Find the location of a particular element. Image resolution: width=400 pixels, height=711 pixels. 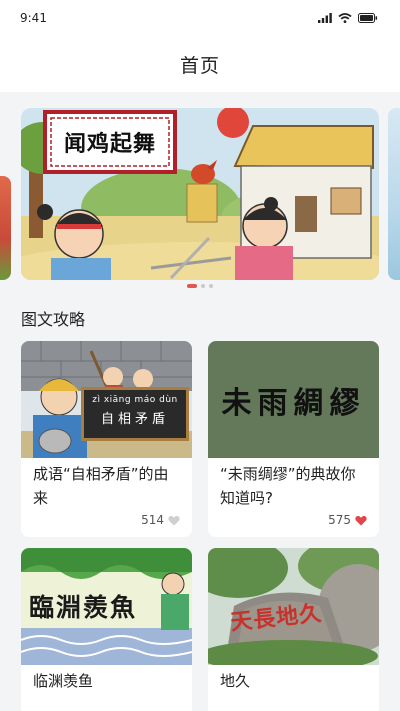

idiom-pinyin: zì xiāng máo dùn is located at coordinates (135, 400).